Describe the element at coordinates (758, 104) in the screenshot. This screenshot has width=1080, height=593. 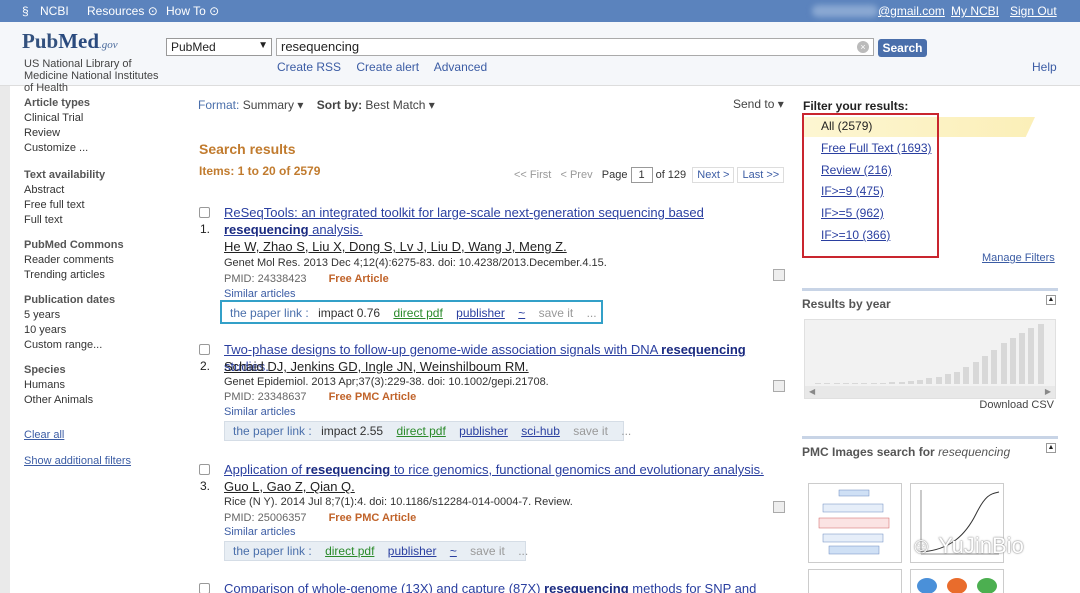
I see `send-to-menu: Send to ▾` at that location.